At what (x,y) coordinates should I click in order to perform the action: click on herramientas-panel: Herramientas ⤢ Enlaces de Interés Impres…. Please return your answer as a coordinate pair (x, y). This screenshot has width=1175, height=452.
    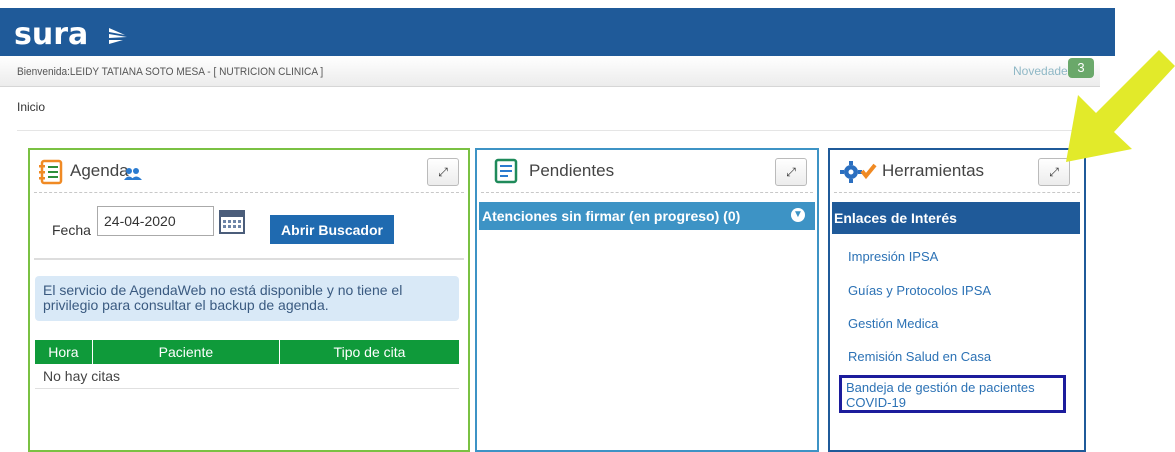
    Looking at the image, I should click on (957, 300).